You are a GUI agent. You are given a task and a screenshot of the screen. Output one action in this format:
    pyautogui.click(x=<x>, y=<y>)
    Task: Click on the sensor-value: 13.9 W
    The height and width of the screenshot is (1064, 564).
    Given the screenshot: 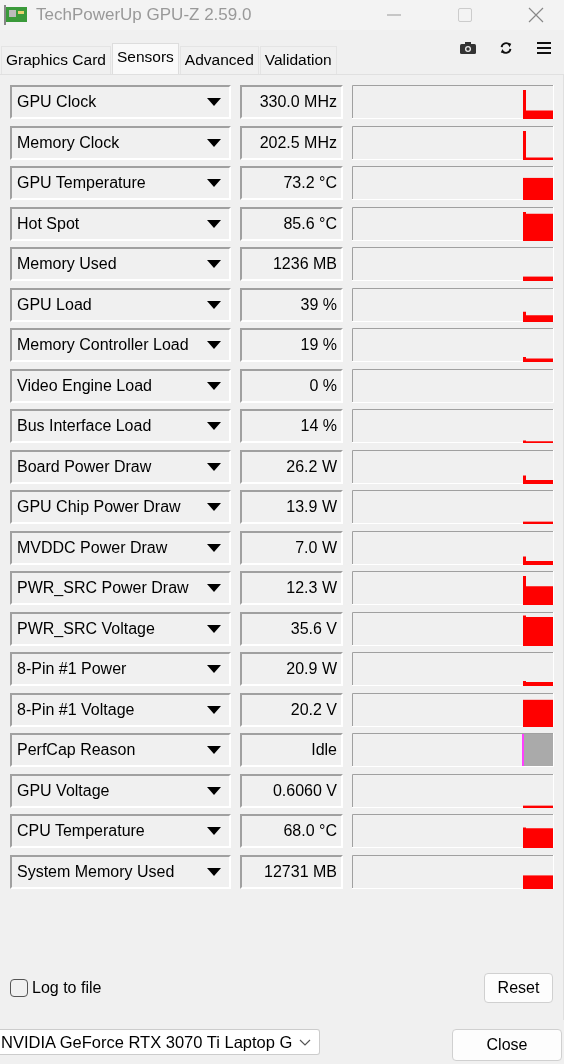 What is the action you would take?
    pyautogui.click(x=291, y=507)
    